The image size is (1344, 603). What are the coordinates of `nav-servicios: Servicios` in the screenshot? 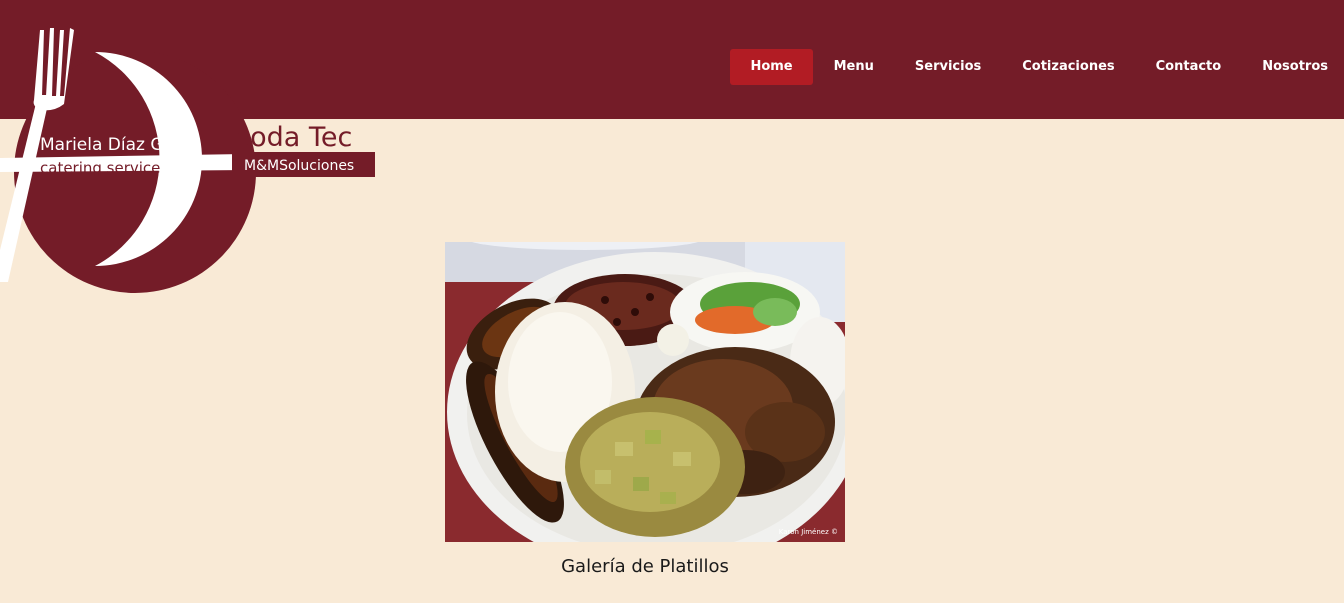 It's located at (948, 67).